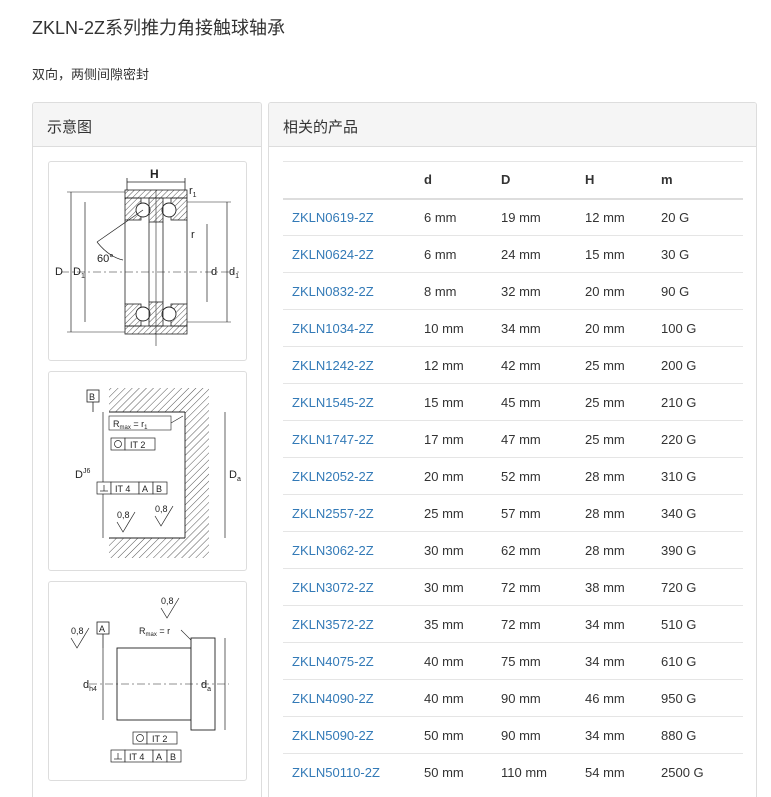 The image size is (771, 797). I want to click on product-link: ZKLN1242-2Z, so click(333, 365).